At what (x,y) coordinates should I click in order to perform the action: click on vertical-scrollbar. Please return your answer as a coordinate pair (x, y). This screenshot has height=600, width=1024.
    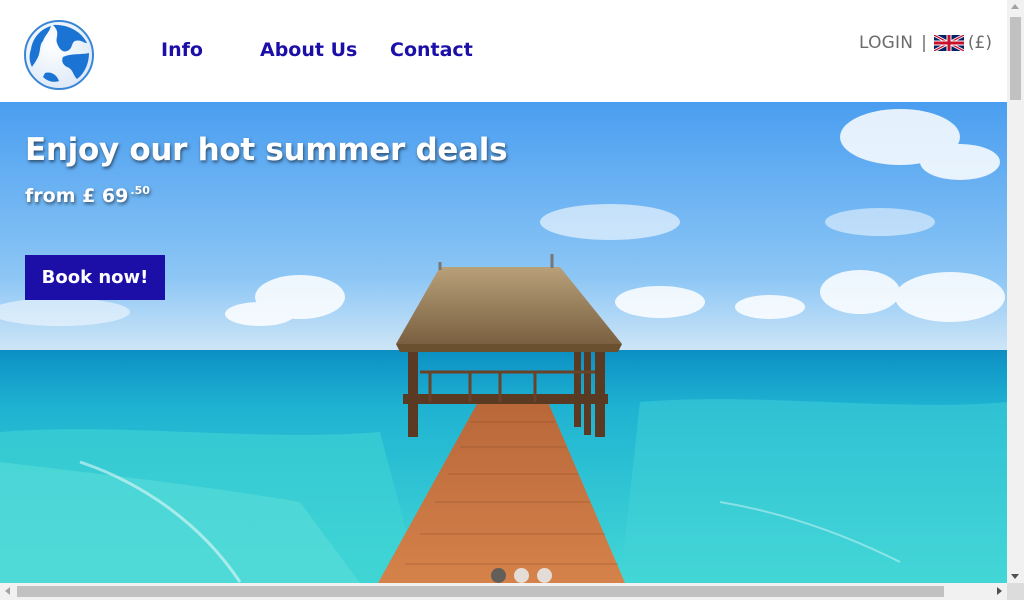
    Looking at the image, I should click on (1015, 291).